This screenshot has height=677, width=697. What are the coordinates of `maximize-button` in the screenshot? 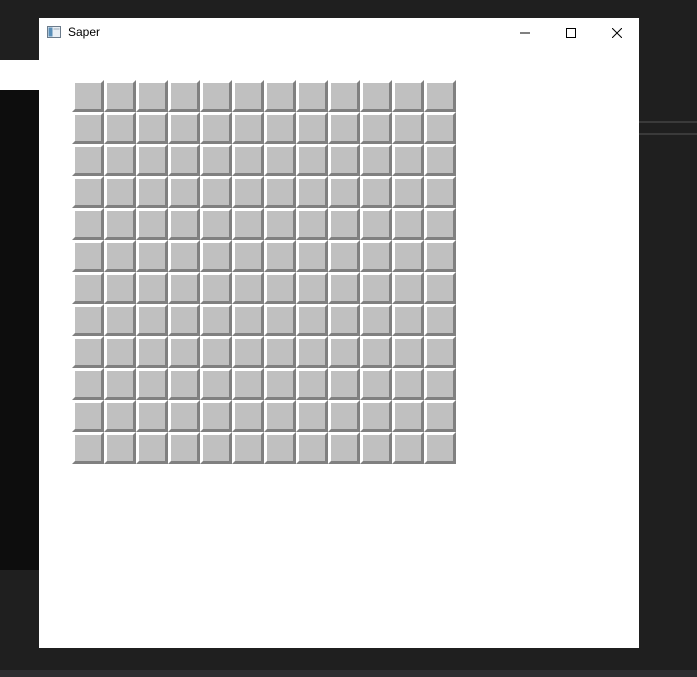 It's located at (571, 33).